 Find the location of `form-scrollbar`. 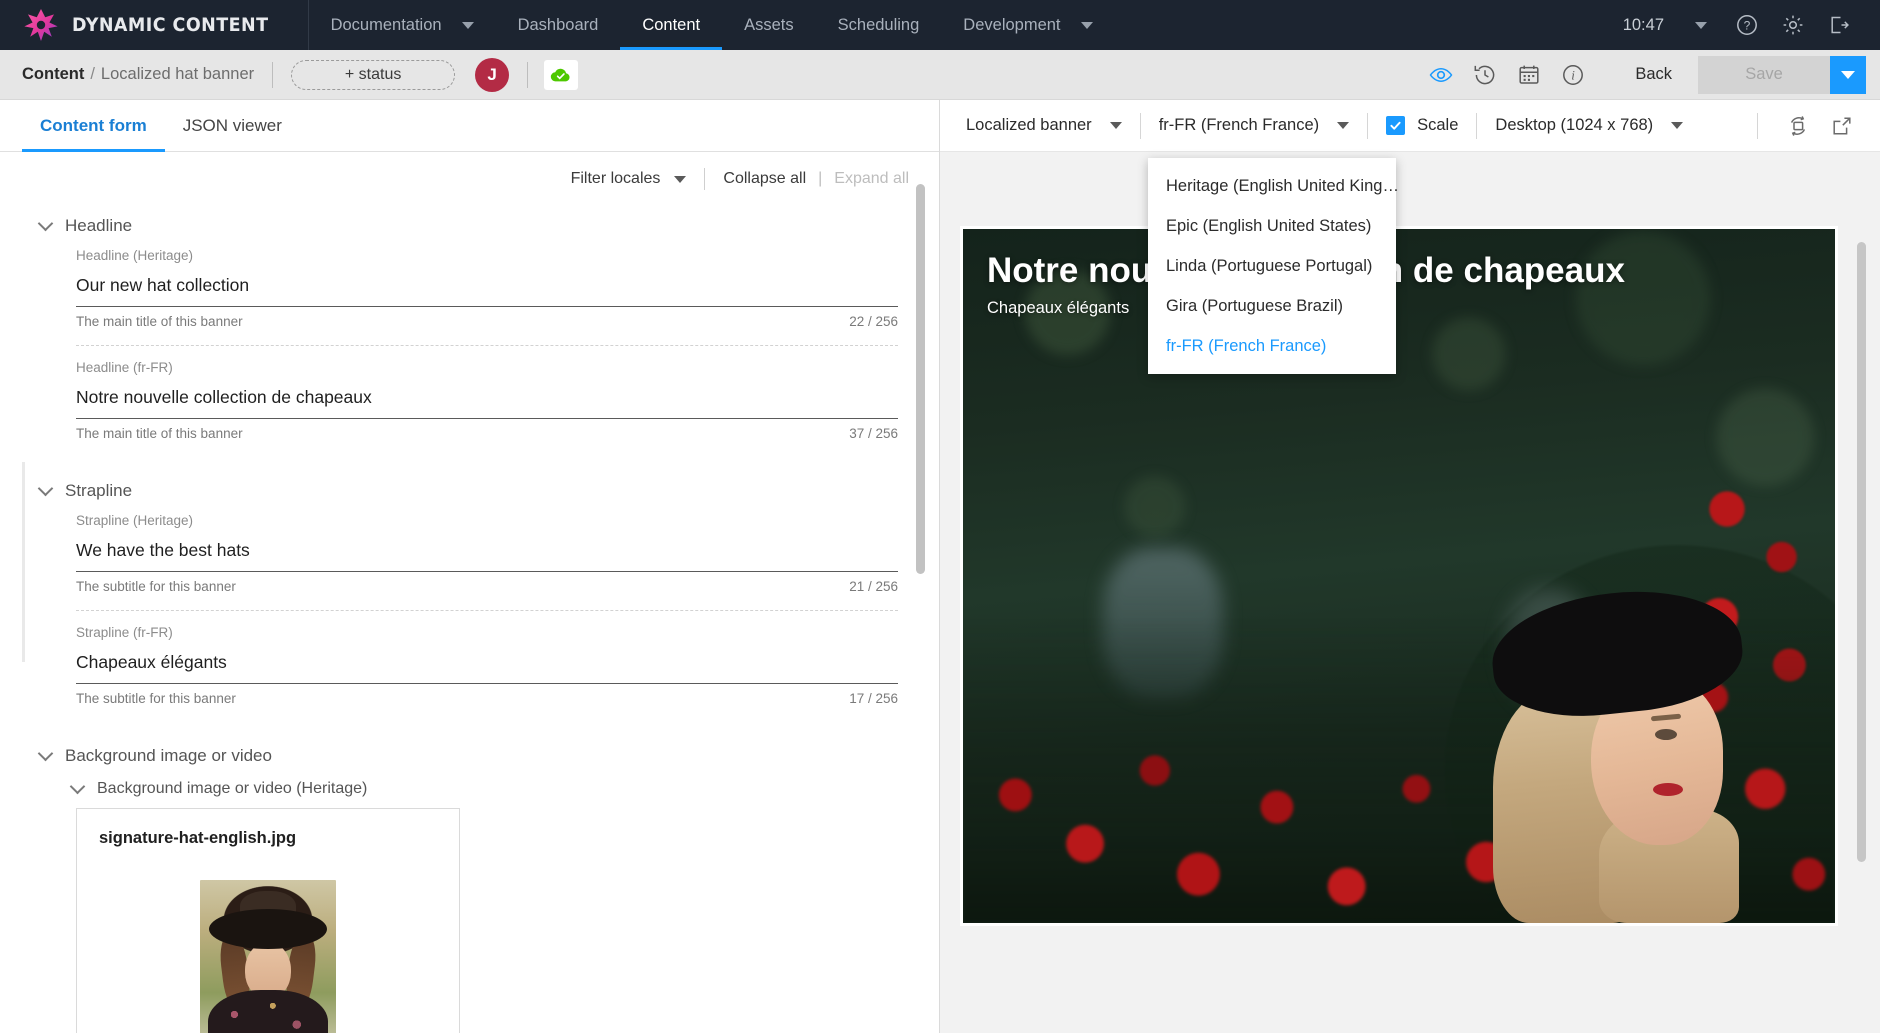

form-scrollbar is located at coordinates (920, 592).